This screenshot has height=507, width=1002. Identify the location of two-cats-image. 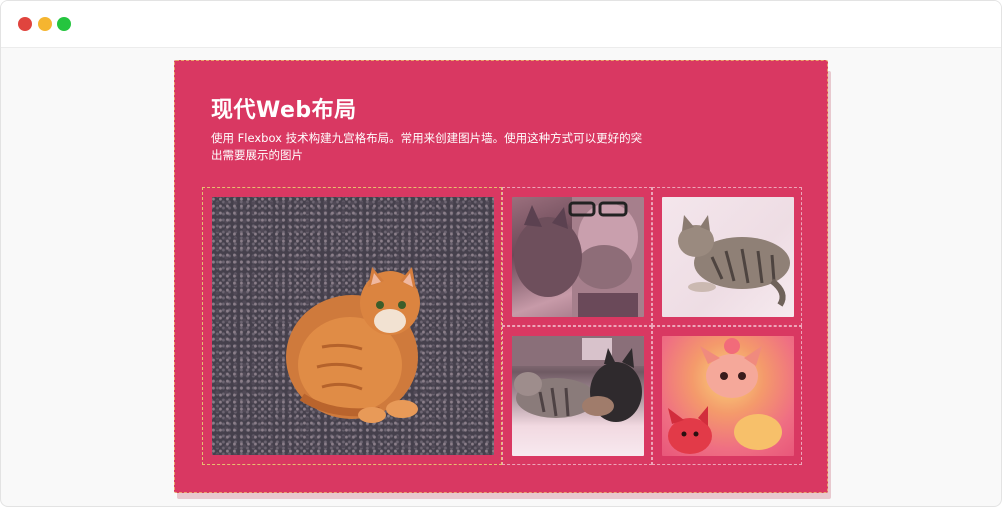
(578, 379).